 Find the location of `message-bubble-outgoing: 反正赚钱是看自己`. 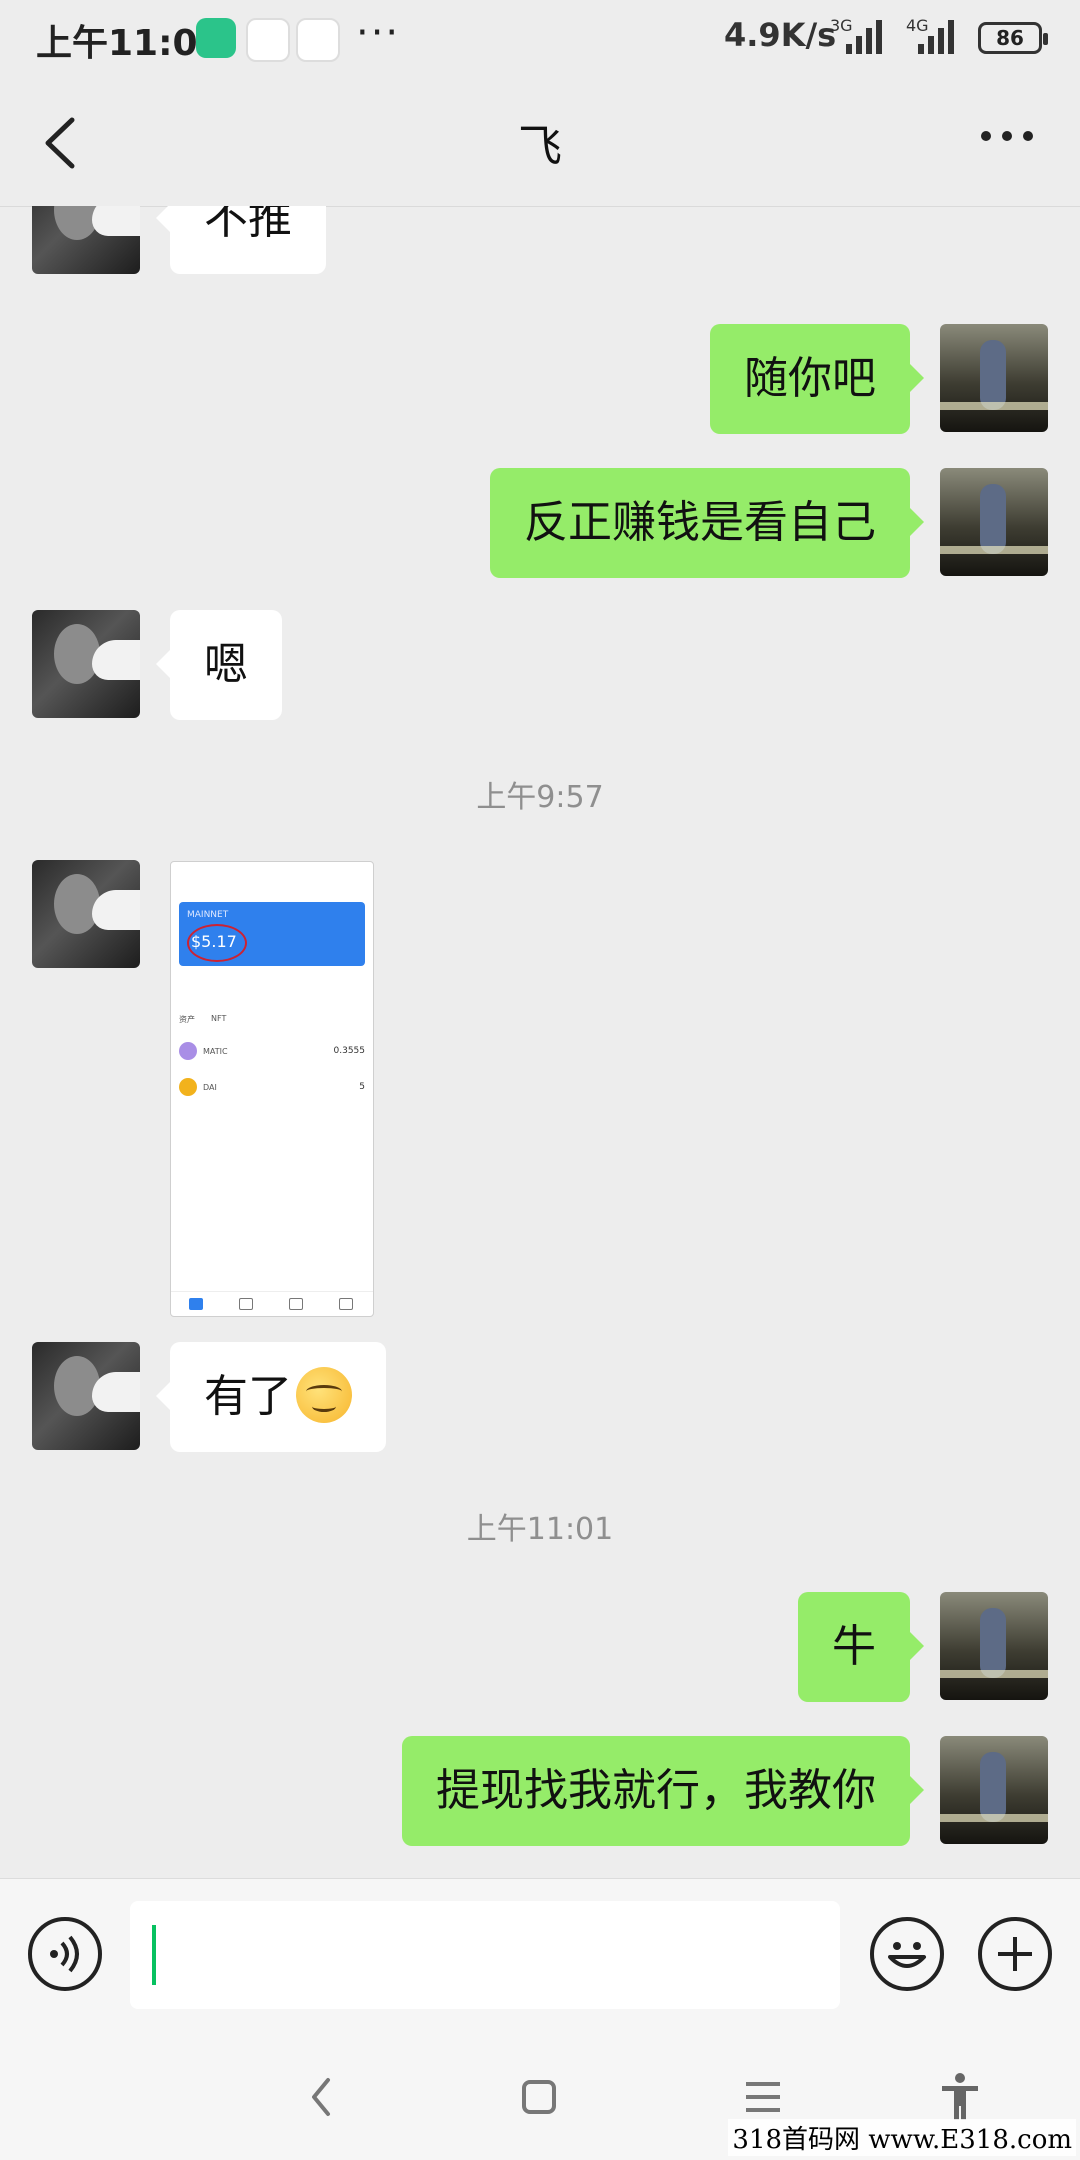

message-bubble-outgoing: 反正赚钱是看自己 is located at coordinates (707, 523).